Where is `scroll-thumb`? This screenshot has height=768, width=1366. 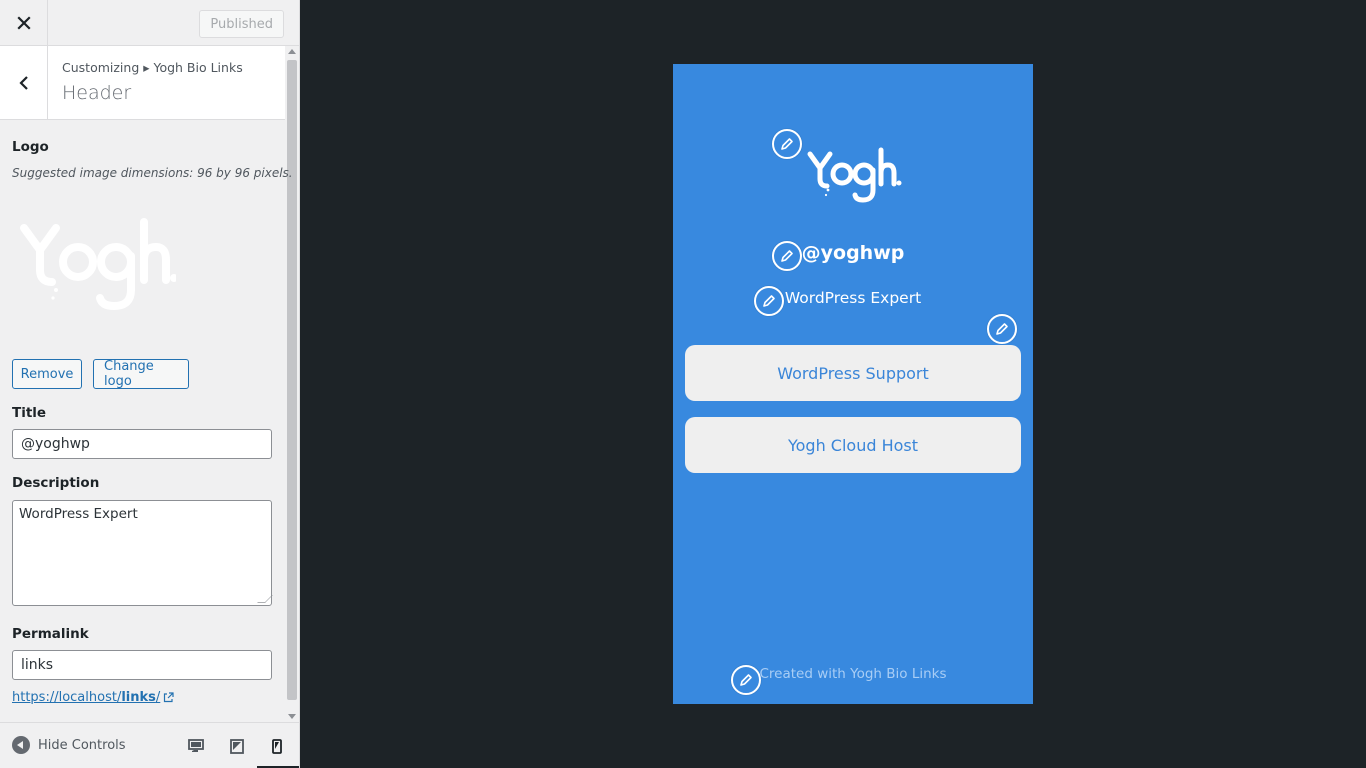 scroll-thumb is located at coordinates (292, 380).